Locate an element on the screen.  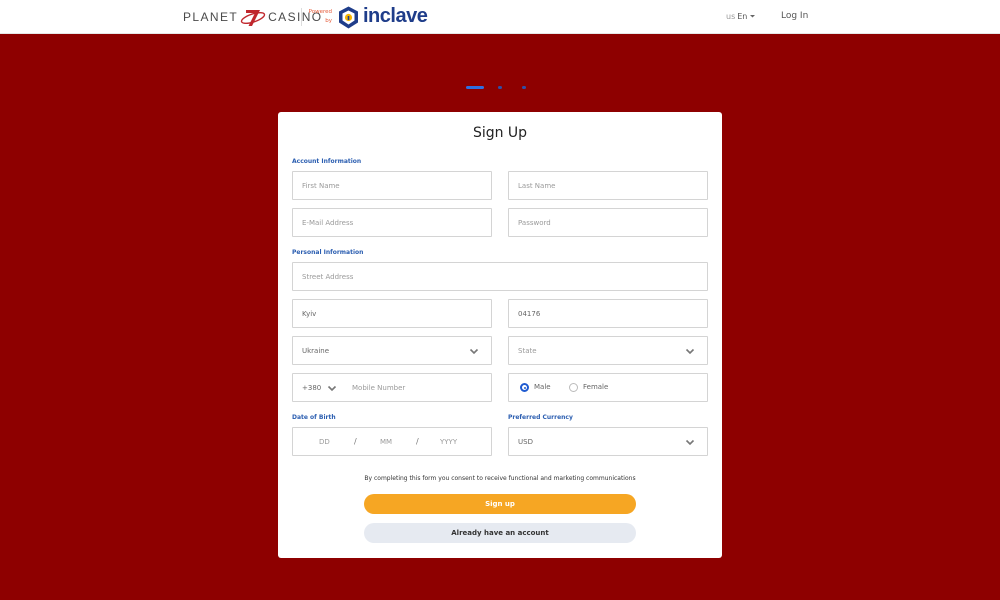
header-divider is located at coordinates (301, 17).